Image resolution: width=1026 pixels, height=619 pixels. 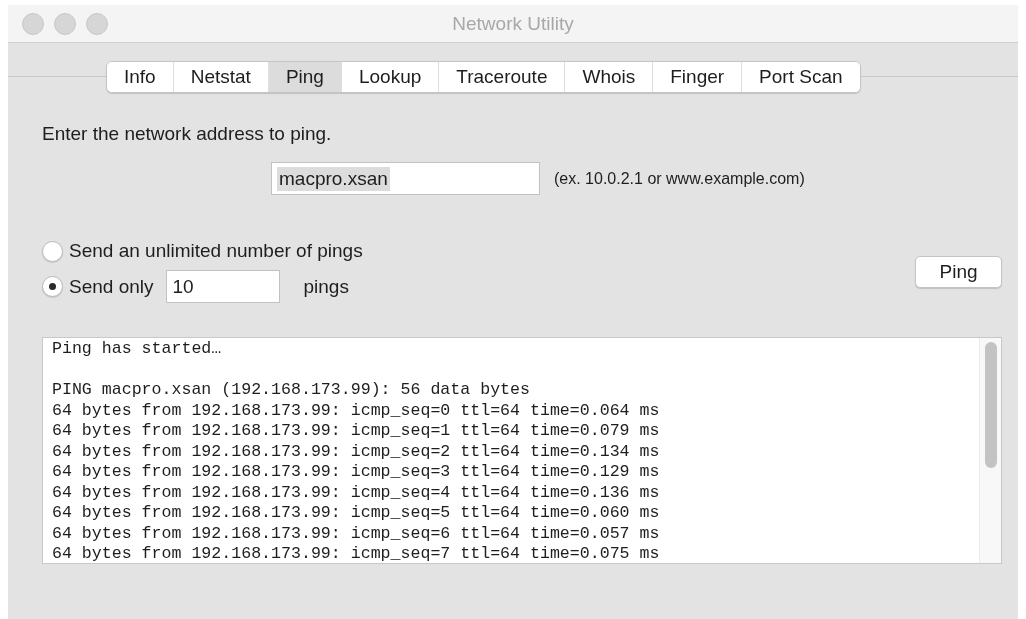 I want to click on radio-label: Send an unlimited number of pings, so click(x=216, y=251).